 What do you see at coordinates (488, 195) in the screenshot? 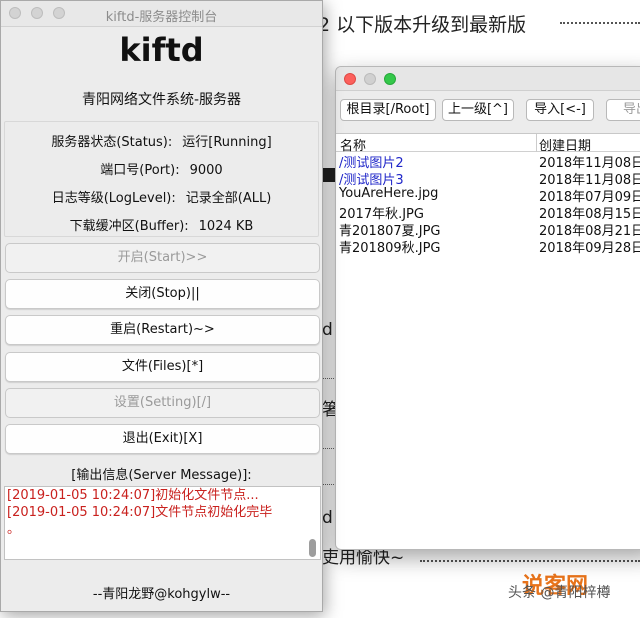
I see `table-row: YouAreHere.jpg 2018年07月09日` at bounding box center [488, 195].